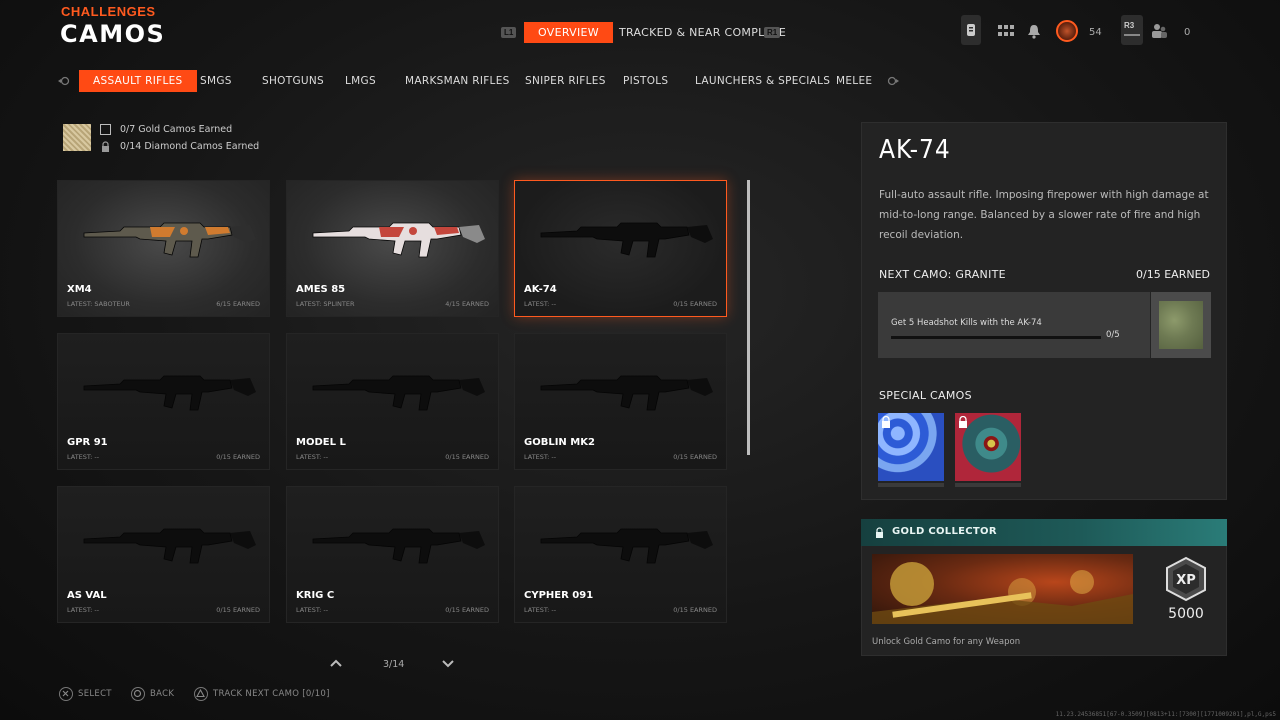 The width and height of the screenshot is (1280, 720). What do you see at coordinates (702, 32) in the screenshot?
I see `tab-tracked: TRACKED & NEAR COMPLETE` at bounding box center [702, 32].